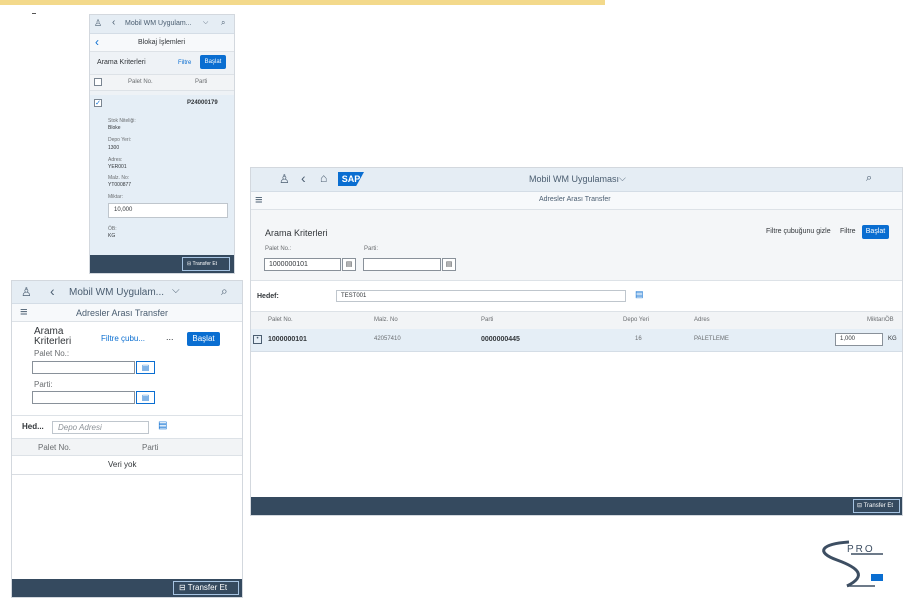 The image size is (905, 598). I want to click on detail-label-1: Depo Yeri:, so click(120, 140).